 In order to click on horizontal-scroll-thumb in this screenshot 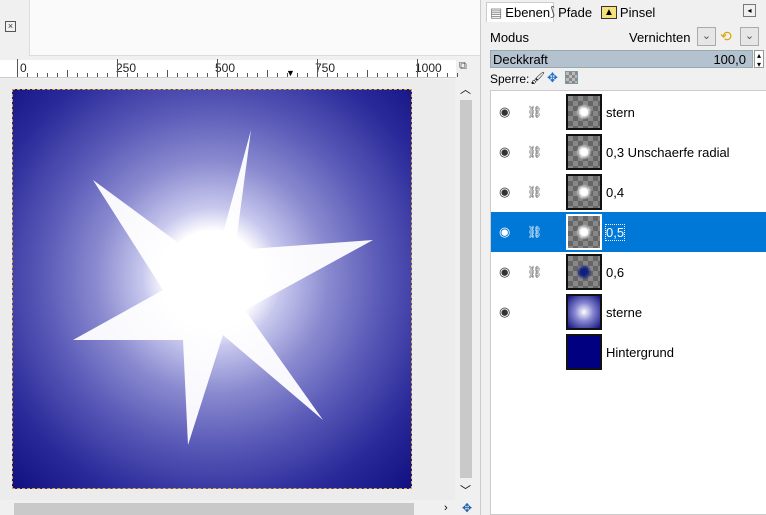, I will do `click(214, 509)`.